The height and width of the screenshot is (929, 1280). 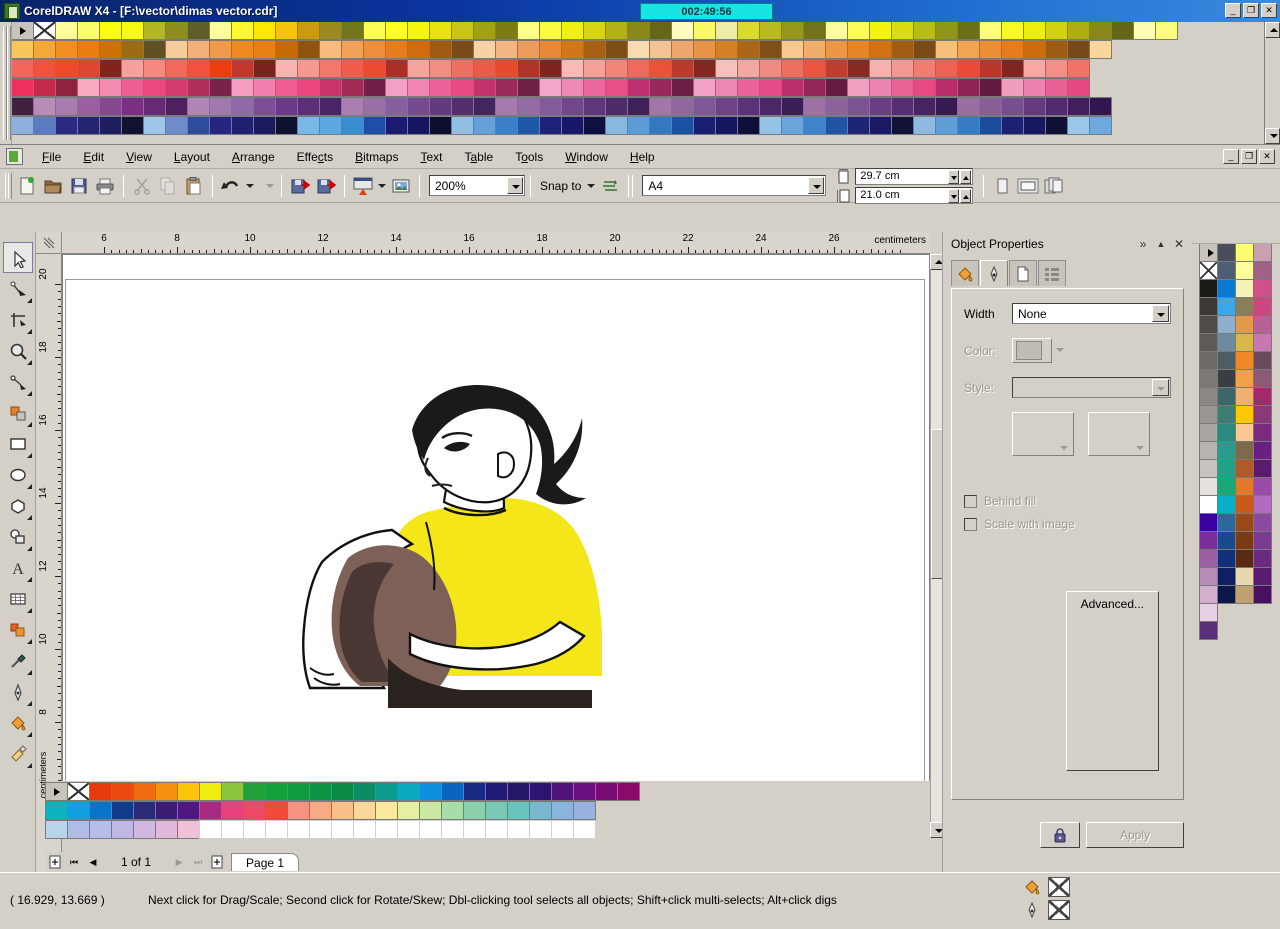 What do you see at coordinates (250, 186) in the screenshot?
I see `undo-dropdown-arrow` at bounding box center [250, 186].